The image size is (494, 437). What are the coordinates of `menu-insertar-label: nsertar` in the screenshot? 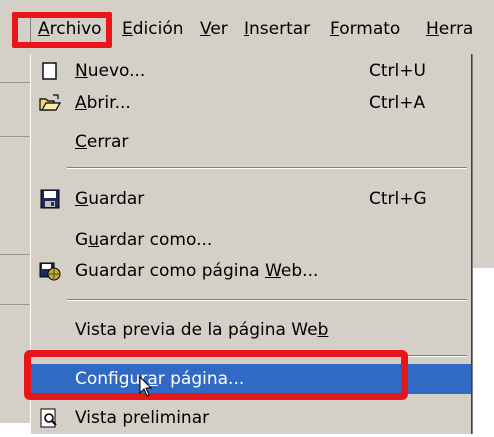 It's located at (280, 29).